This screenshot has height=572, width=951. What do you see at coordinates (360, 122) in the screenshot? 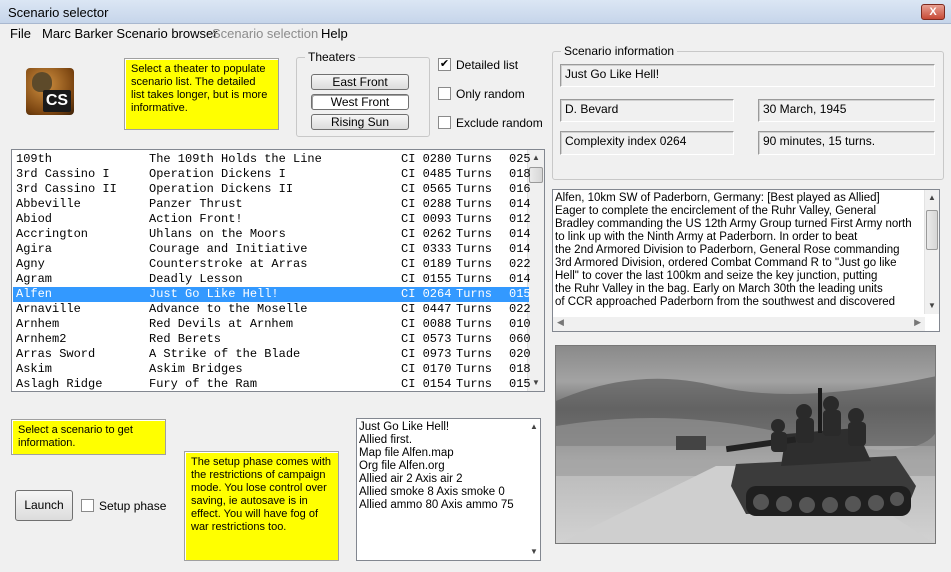
I see `rising-sun-button: Rising Sun` at bounding box center [360, 122].